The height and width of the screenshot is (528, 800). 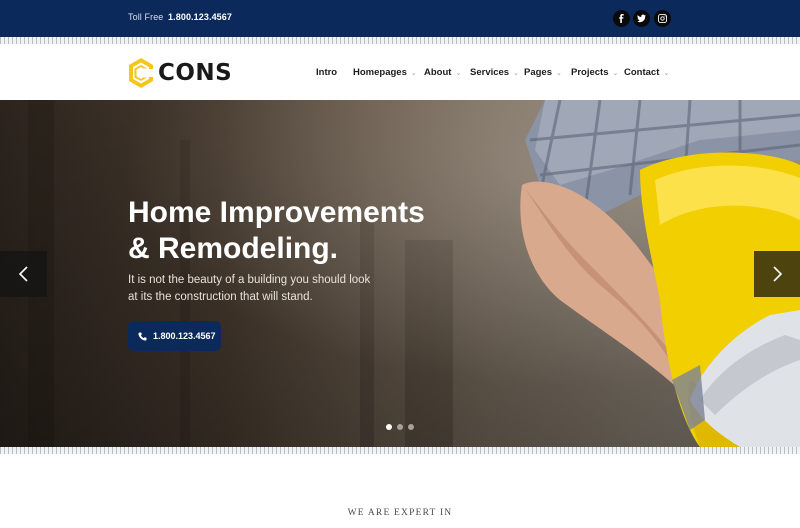 I want to click on phone-icon, so click(x=142, y=336).